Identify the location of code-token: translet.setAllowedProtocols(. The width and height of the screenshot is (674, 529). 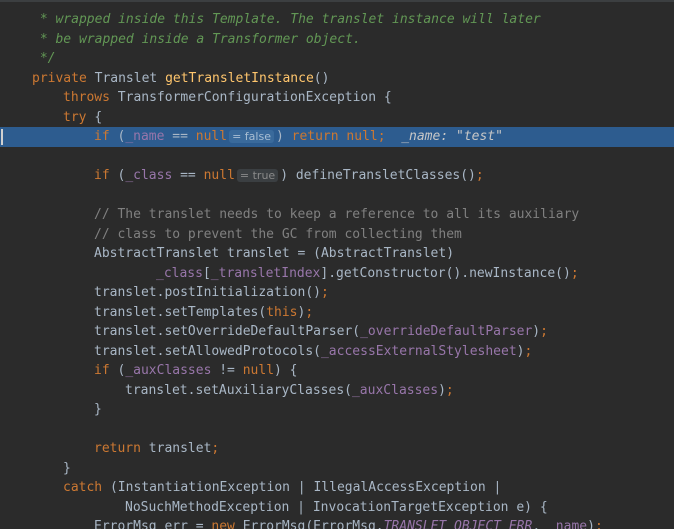
(207, 351).